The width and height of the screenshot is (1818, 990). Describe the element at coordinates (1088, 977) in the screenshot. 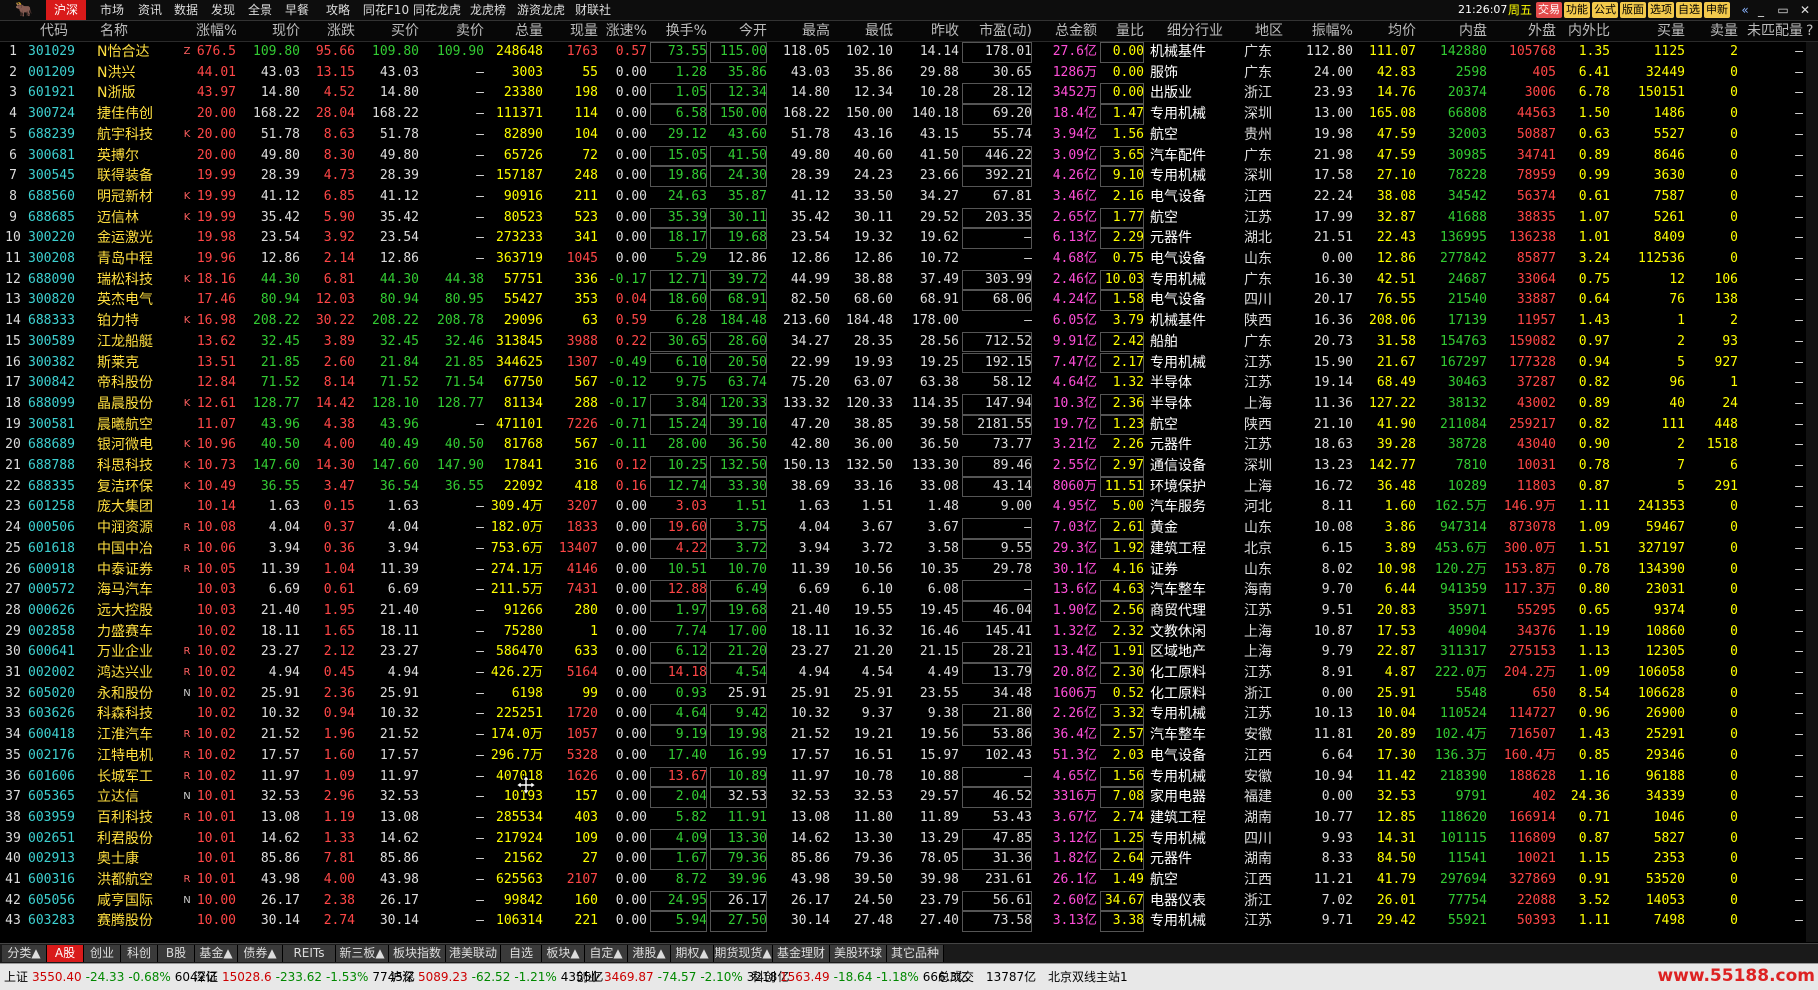

I see `server-name: 北京双线主站1` at that location.